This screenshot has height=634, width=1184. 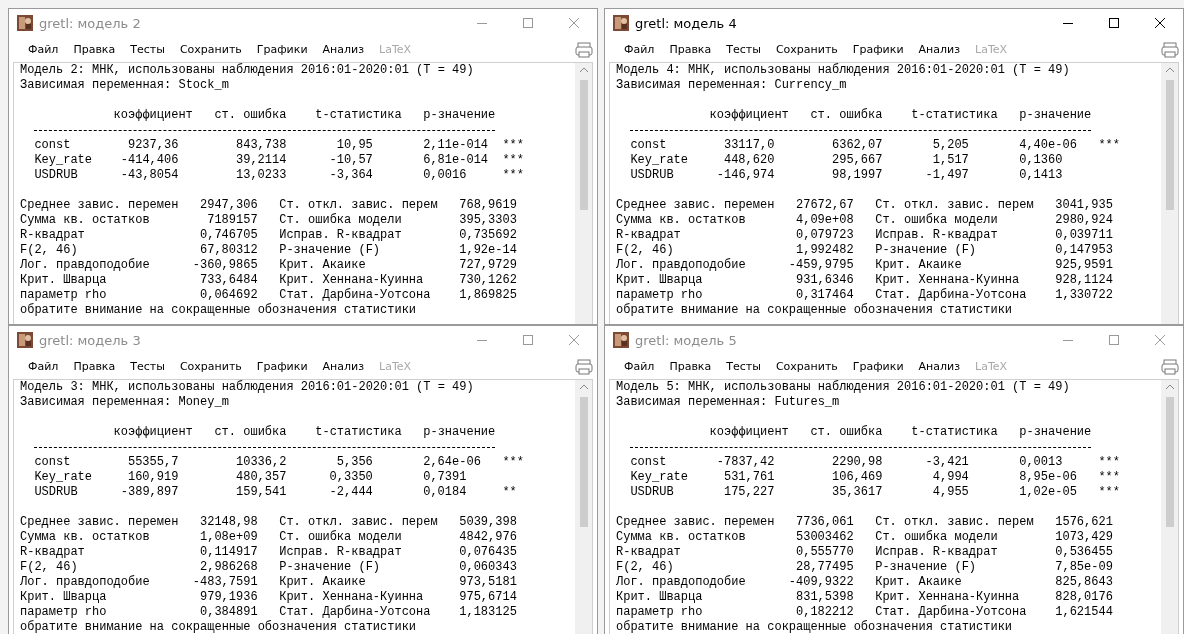 What do you see at coordinates (445, 175) in the screenshot?
I see `p-value: 0,0016` at bounding box center [445, 175].